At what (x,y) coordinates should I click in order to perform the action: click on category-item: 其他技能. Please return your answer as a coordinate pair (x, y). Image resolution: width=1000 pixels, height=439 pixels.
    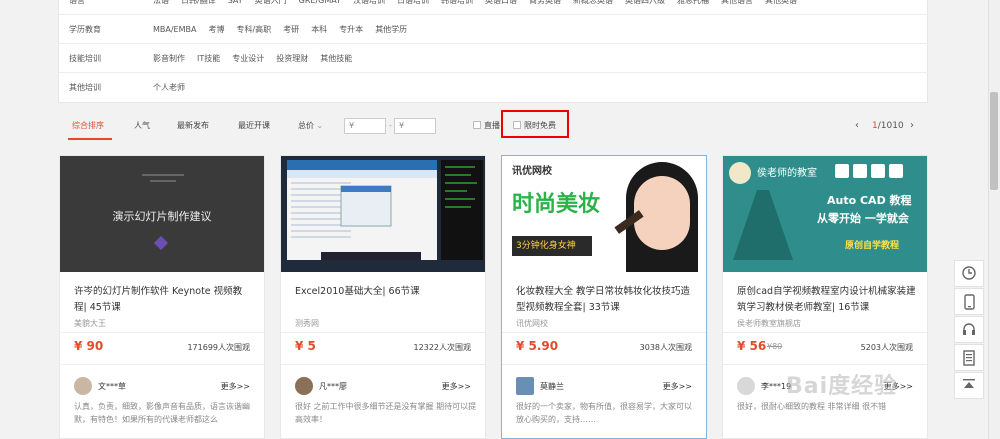
    Looking at the image, I should click on (336, 58).